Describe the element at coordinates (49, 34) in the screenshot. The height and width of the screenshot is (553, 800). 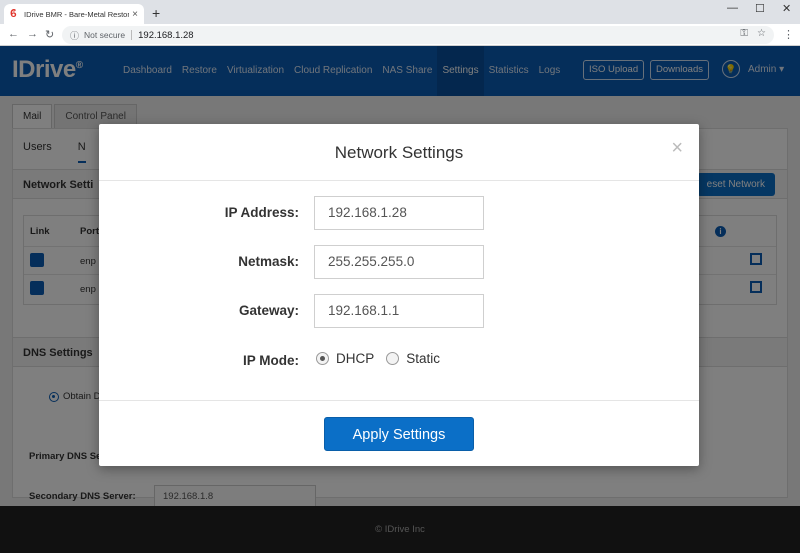
I see `reload-icon: ↻` at that location.